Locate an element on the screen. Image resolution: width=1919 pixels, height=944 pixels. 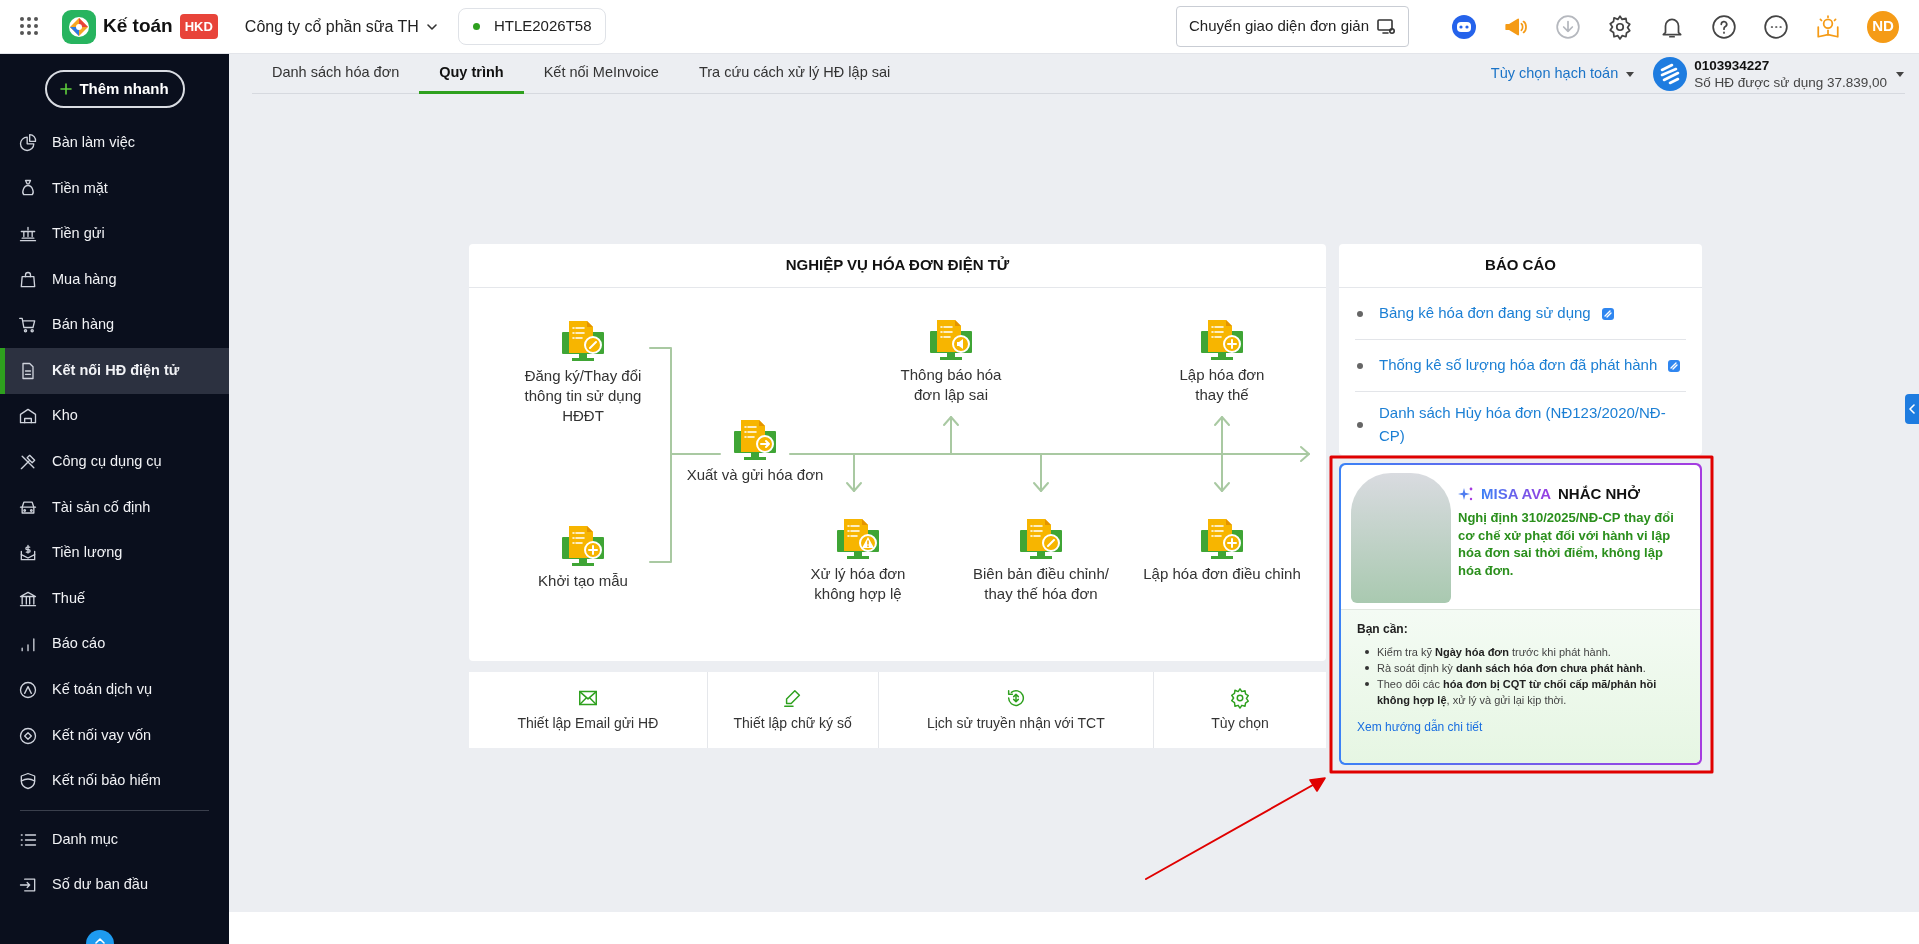
sidebar-item: Bán hàng is located at coordinates (114, 325).